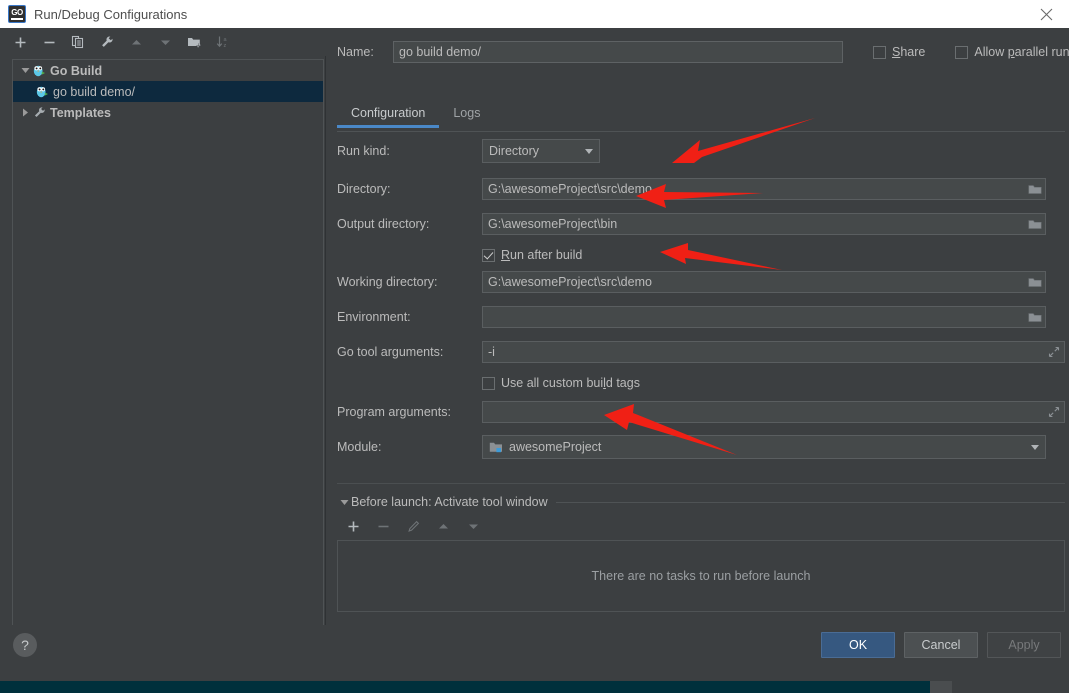  Describe the element at coordinates (17, 14) in the screenshot. I see `go-icon: GO` at that location.